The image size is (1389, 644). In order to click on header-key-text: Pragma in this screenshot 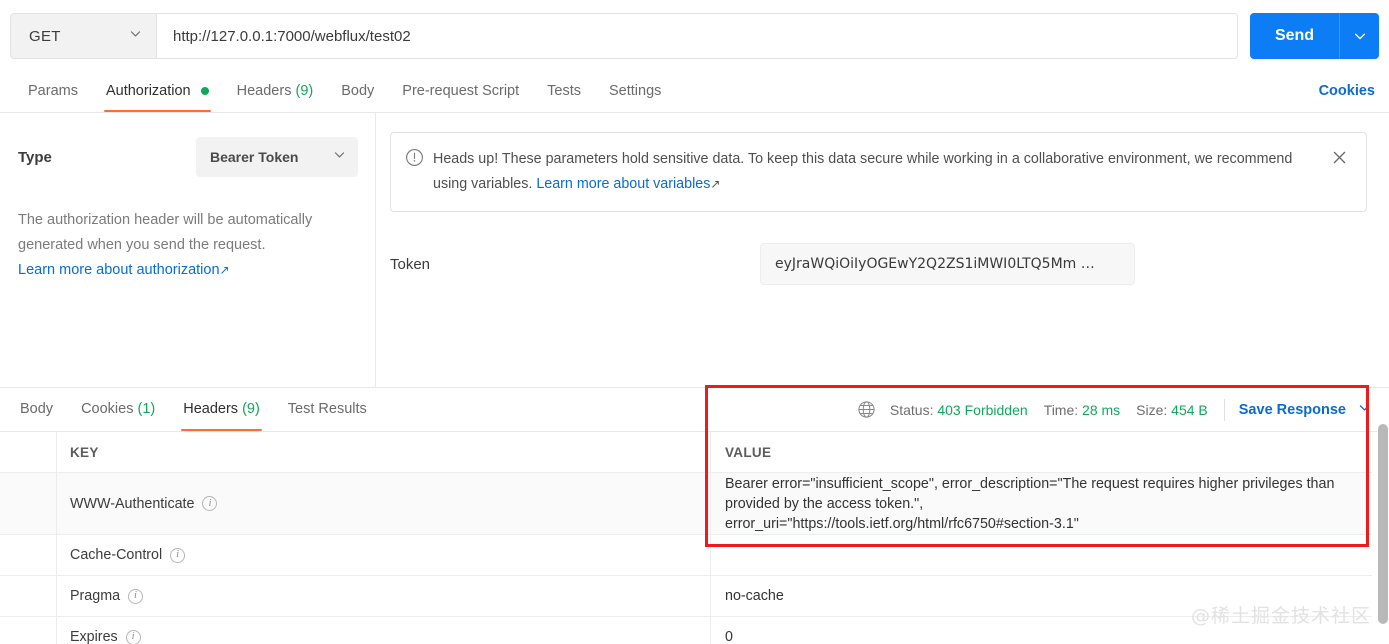, I will do `click(95, 596)`.